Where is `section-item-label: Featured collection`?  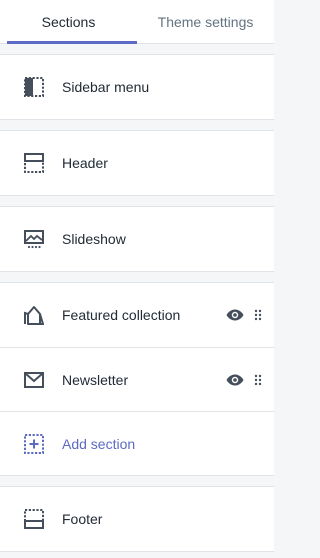 section-item-label: Featured collection is located at coordinates (121, 315).